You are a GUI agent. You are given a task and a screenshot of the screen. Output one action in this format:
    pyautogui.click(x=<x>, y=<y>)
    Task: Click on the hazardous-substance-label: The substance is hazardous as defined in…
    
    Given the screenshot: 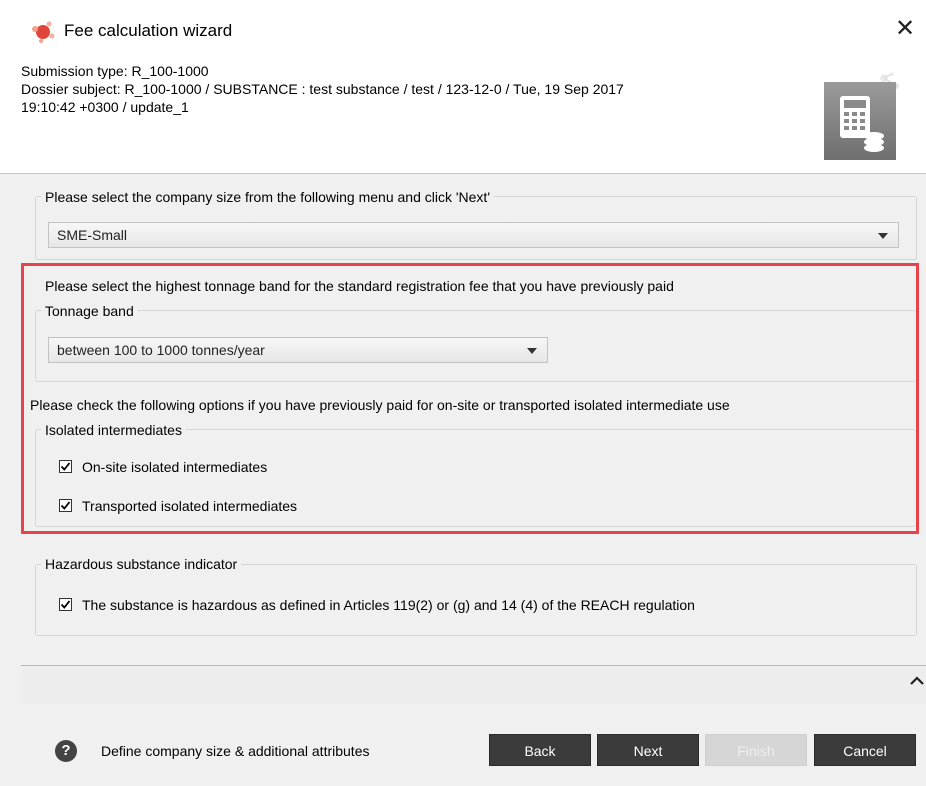 What is the action you would take?
    pyautogui.click(x=388, y=605)
    